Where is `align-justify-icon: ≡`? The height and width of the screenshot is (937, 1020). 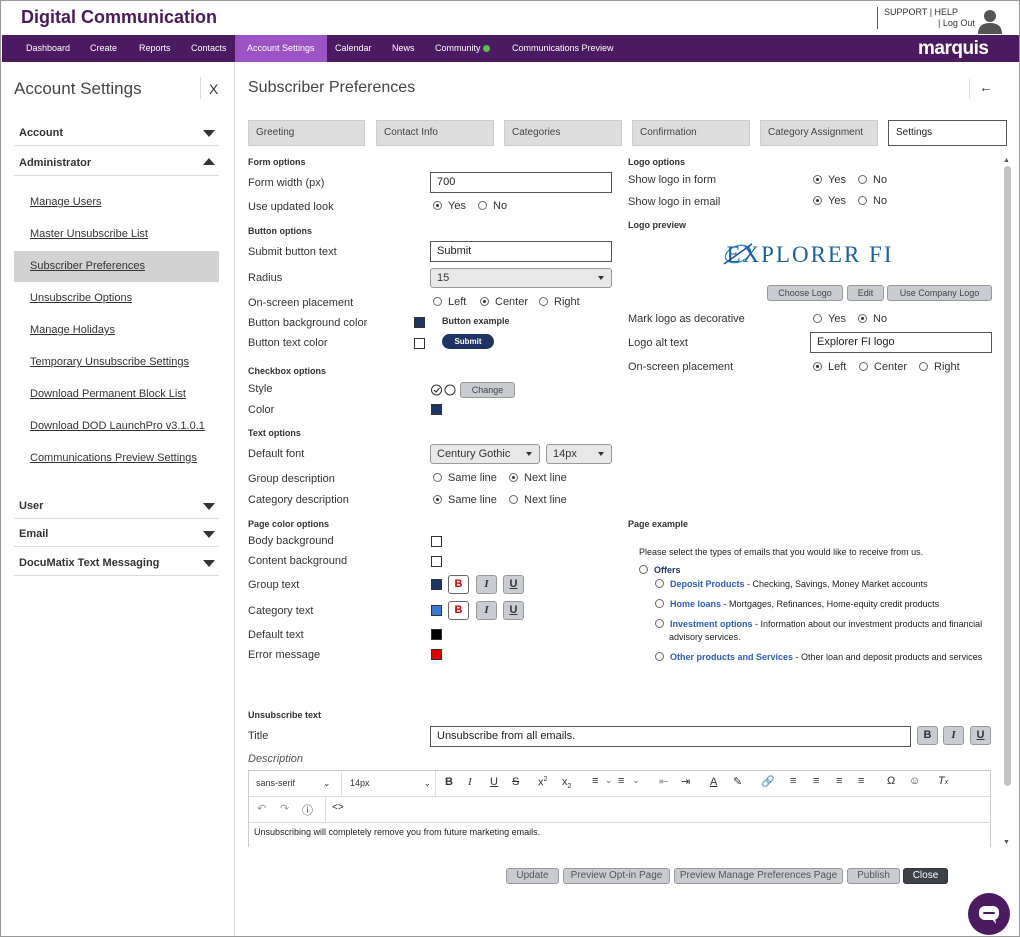
align-justify-icon: ≡ is located at coordinates (861, 781).